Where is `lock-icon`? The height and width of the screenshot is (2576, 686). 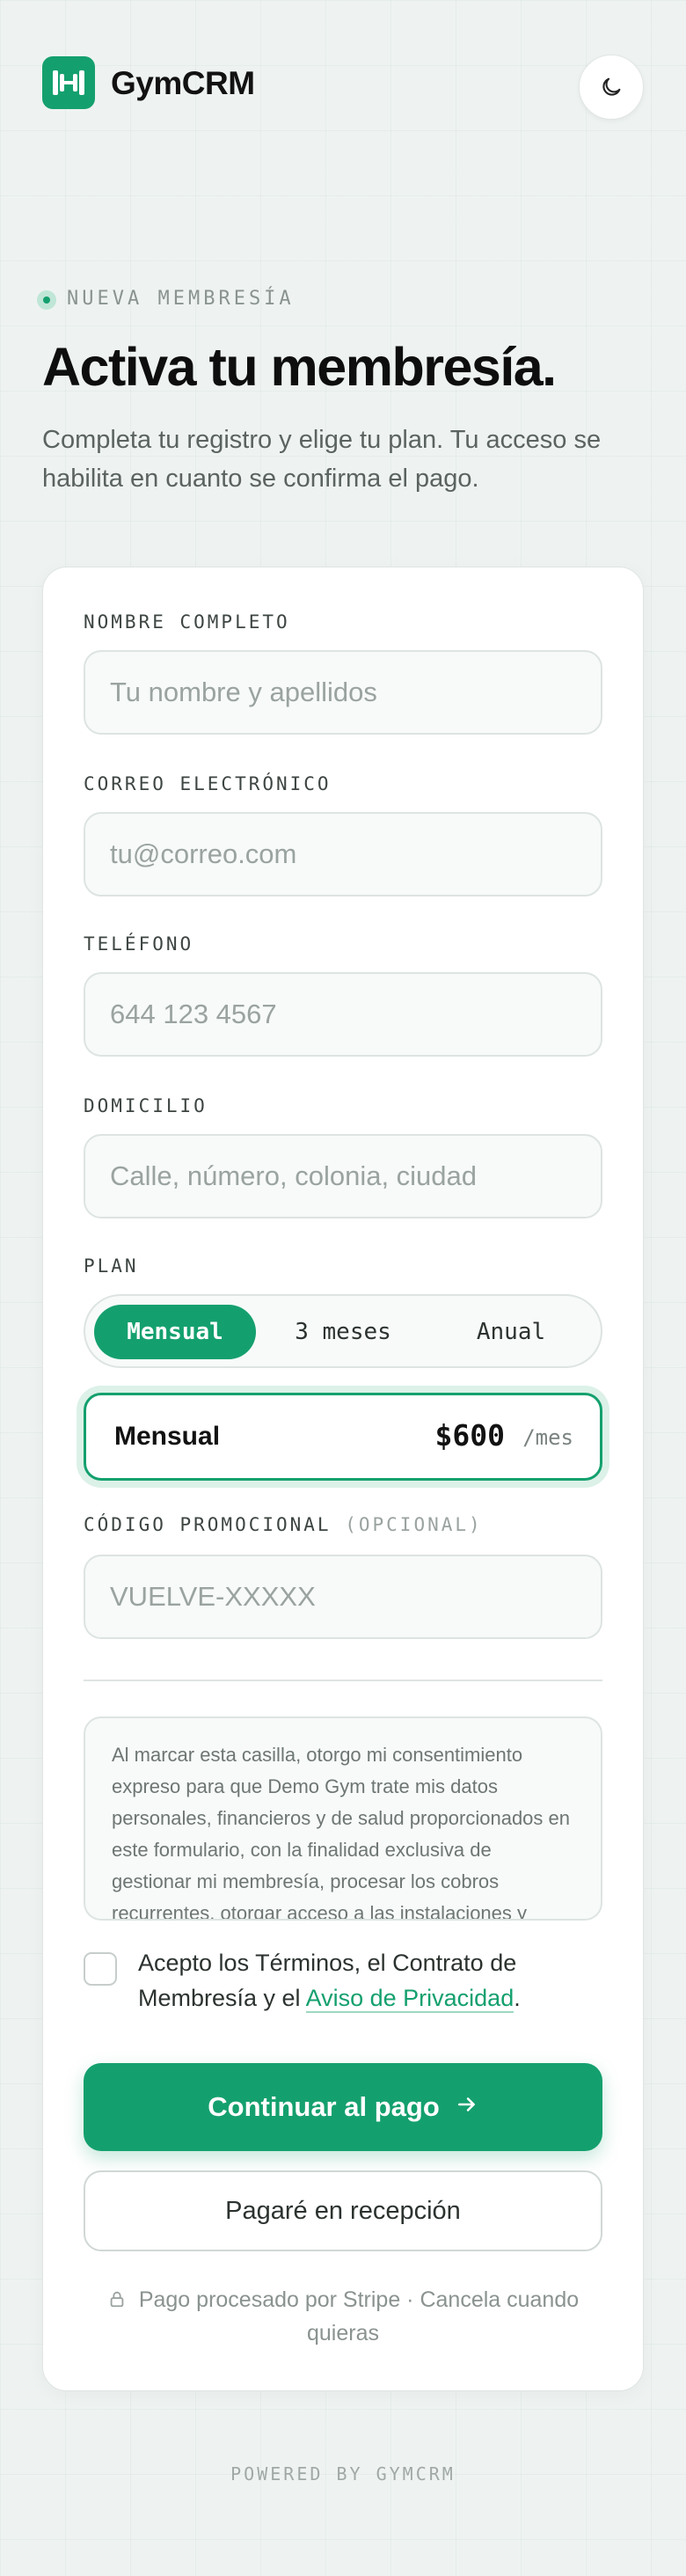
lock-icon is located at coordinates (123, 2299).